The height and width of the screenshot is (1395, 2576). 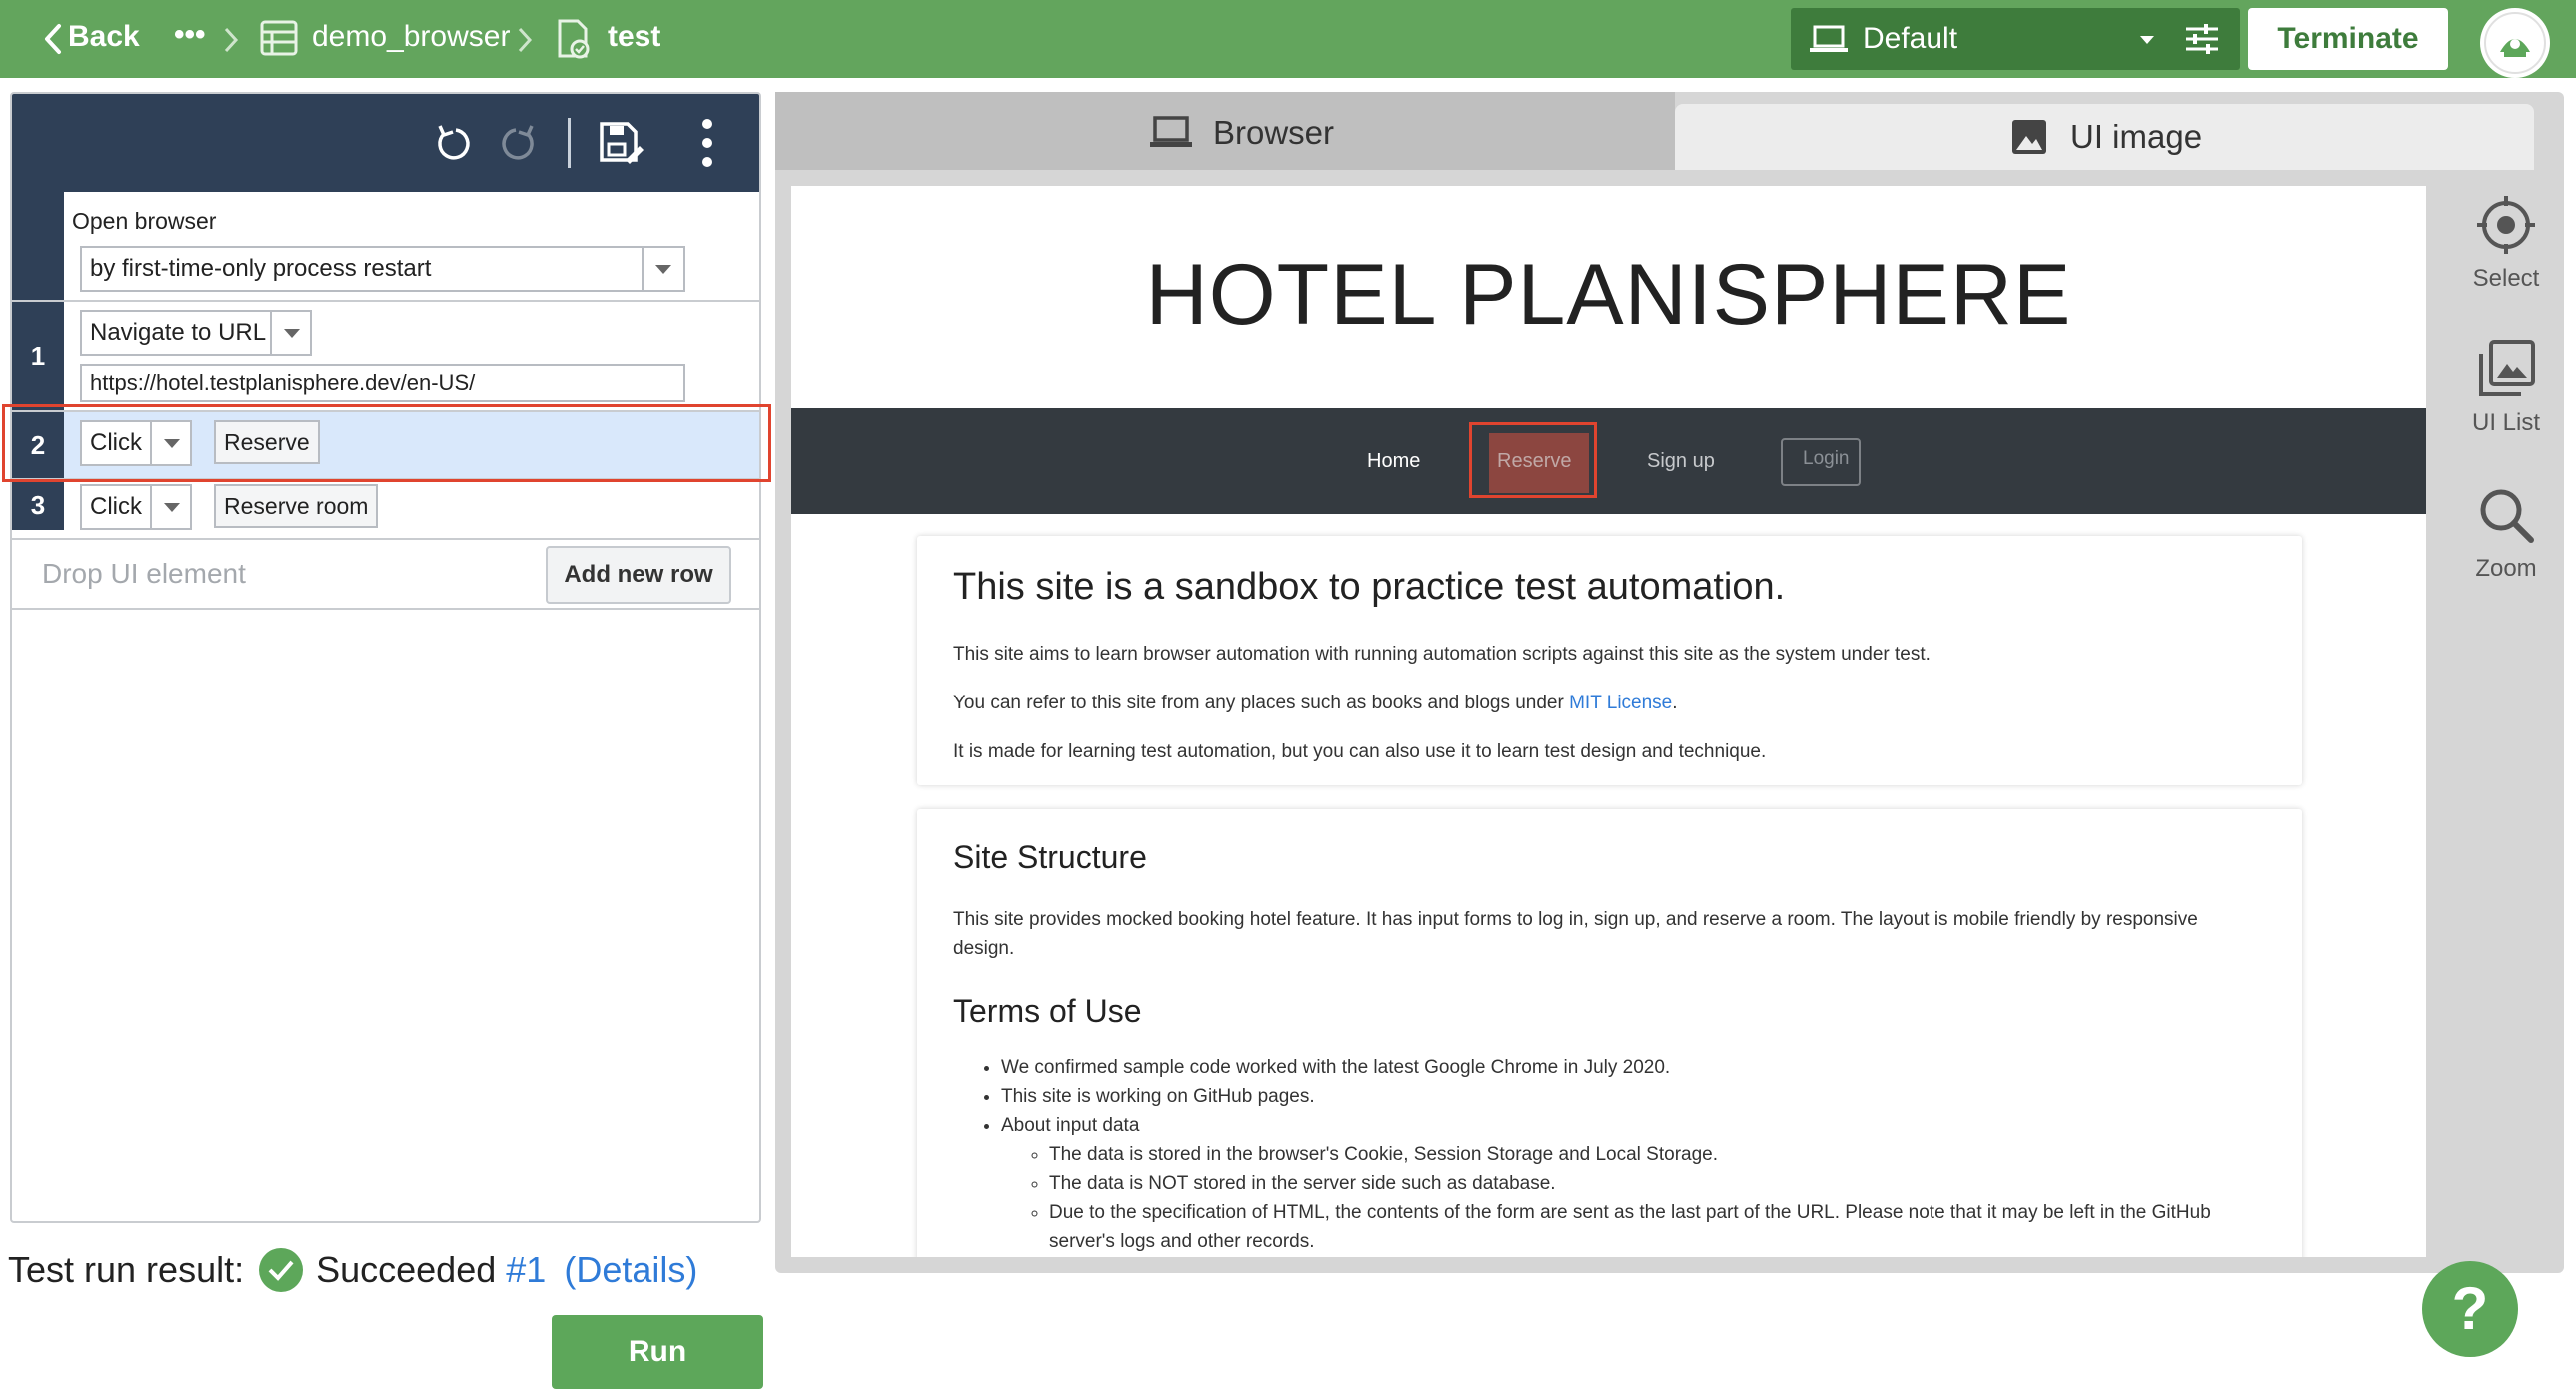 What do you see at coordinates (657, 1352) in the screenshot?
I see `run-button: Run` at bounding box center [657, 1352].